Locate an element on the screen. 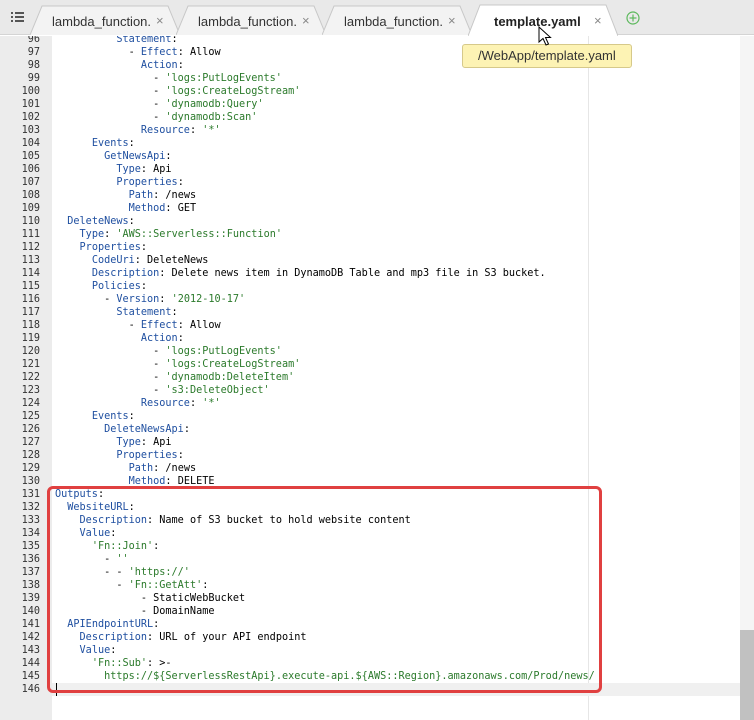  code-line: DeleteNews: is located at coordinates (94, 221).